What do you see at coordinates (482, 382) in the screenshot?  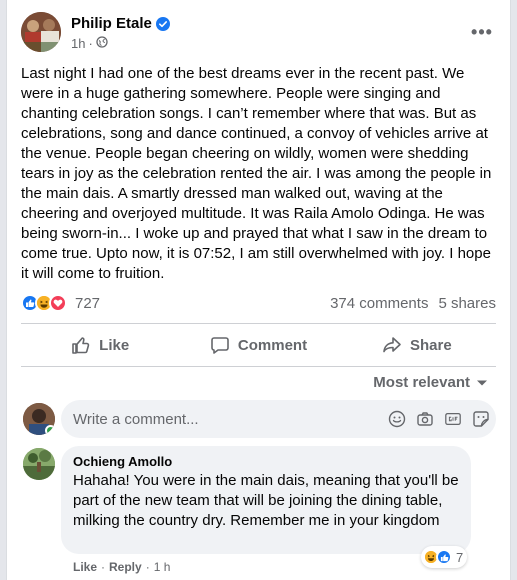 I see `caret-down-icon` at bounding box center [482, 382].